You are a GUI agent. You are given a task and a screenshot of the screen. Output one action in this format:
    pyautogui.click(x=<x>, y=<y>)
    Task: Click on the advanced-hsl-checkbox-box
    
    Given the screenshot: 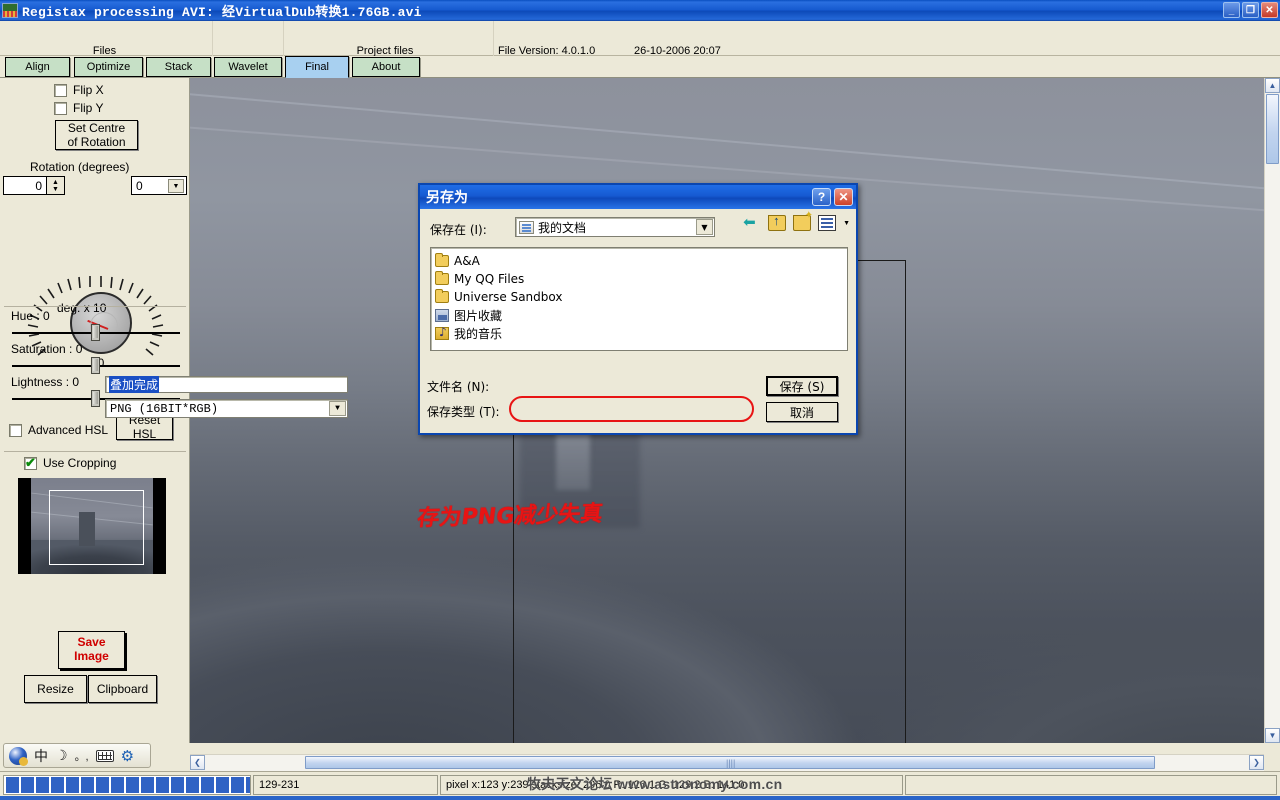 What is the action you would take?
    pyautogui.click(x=15, y=430)
    